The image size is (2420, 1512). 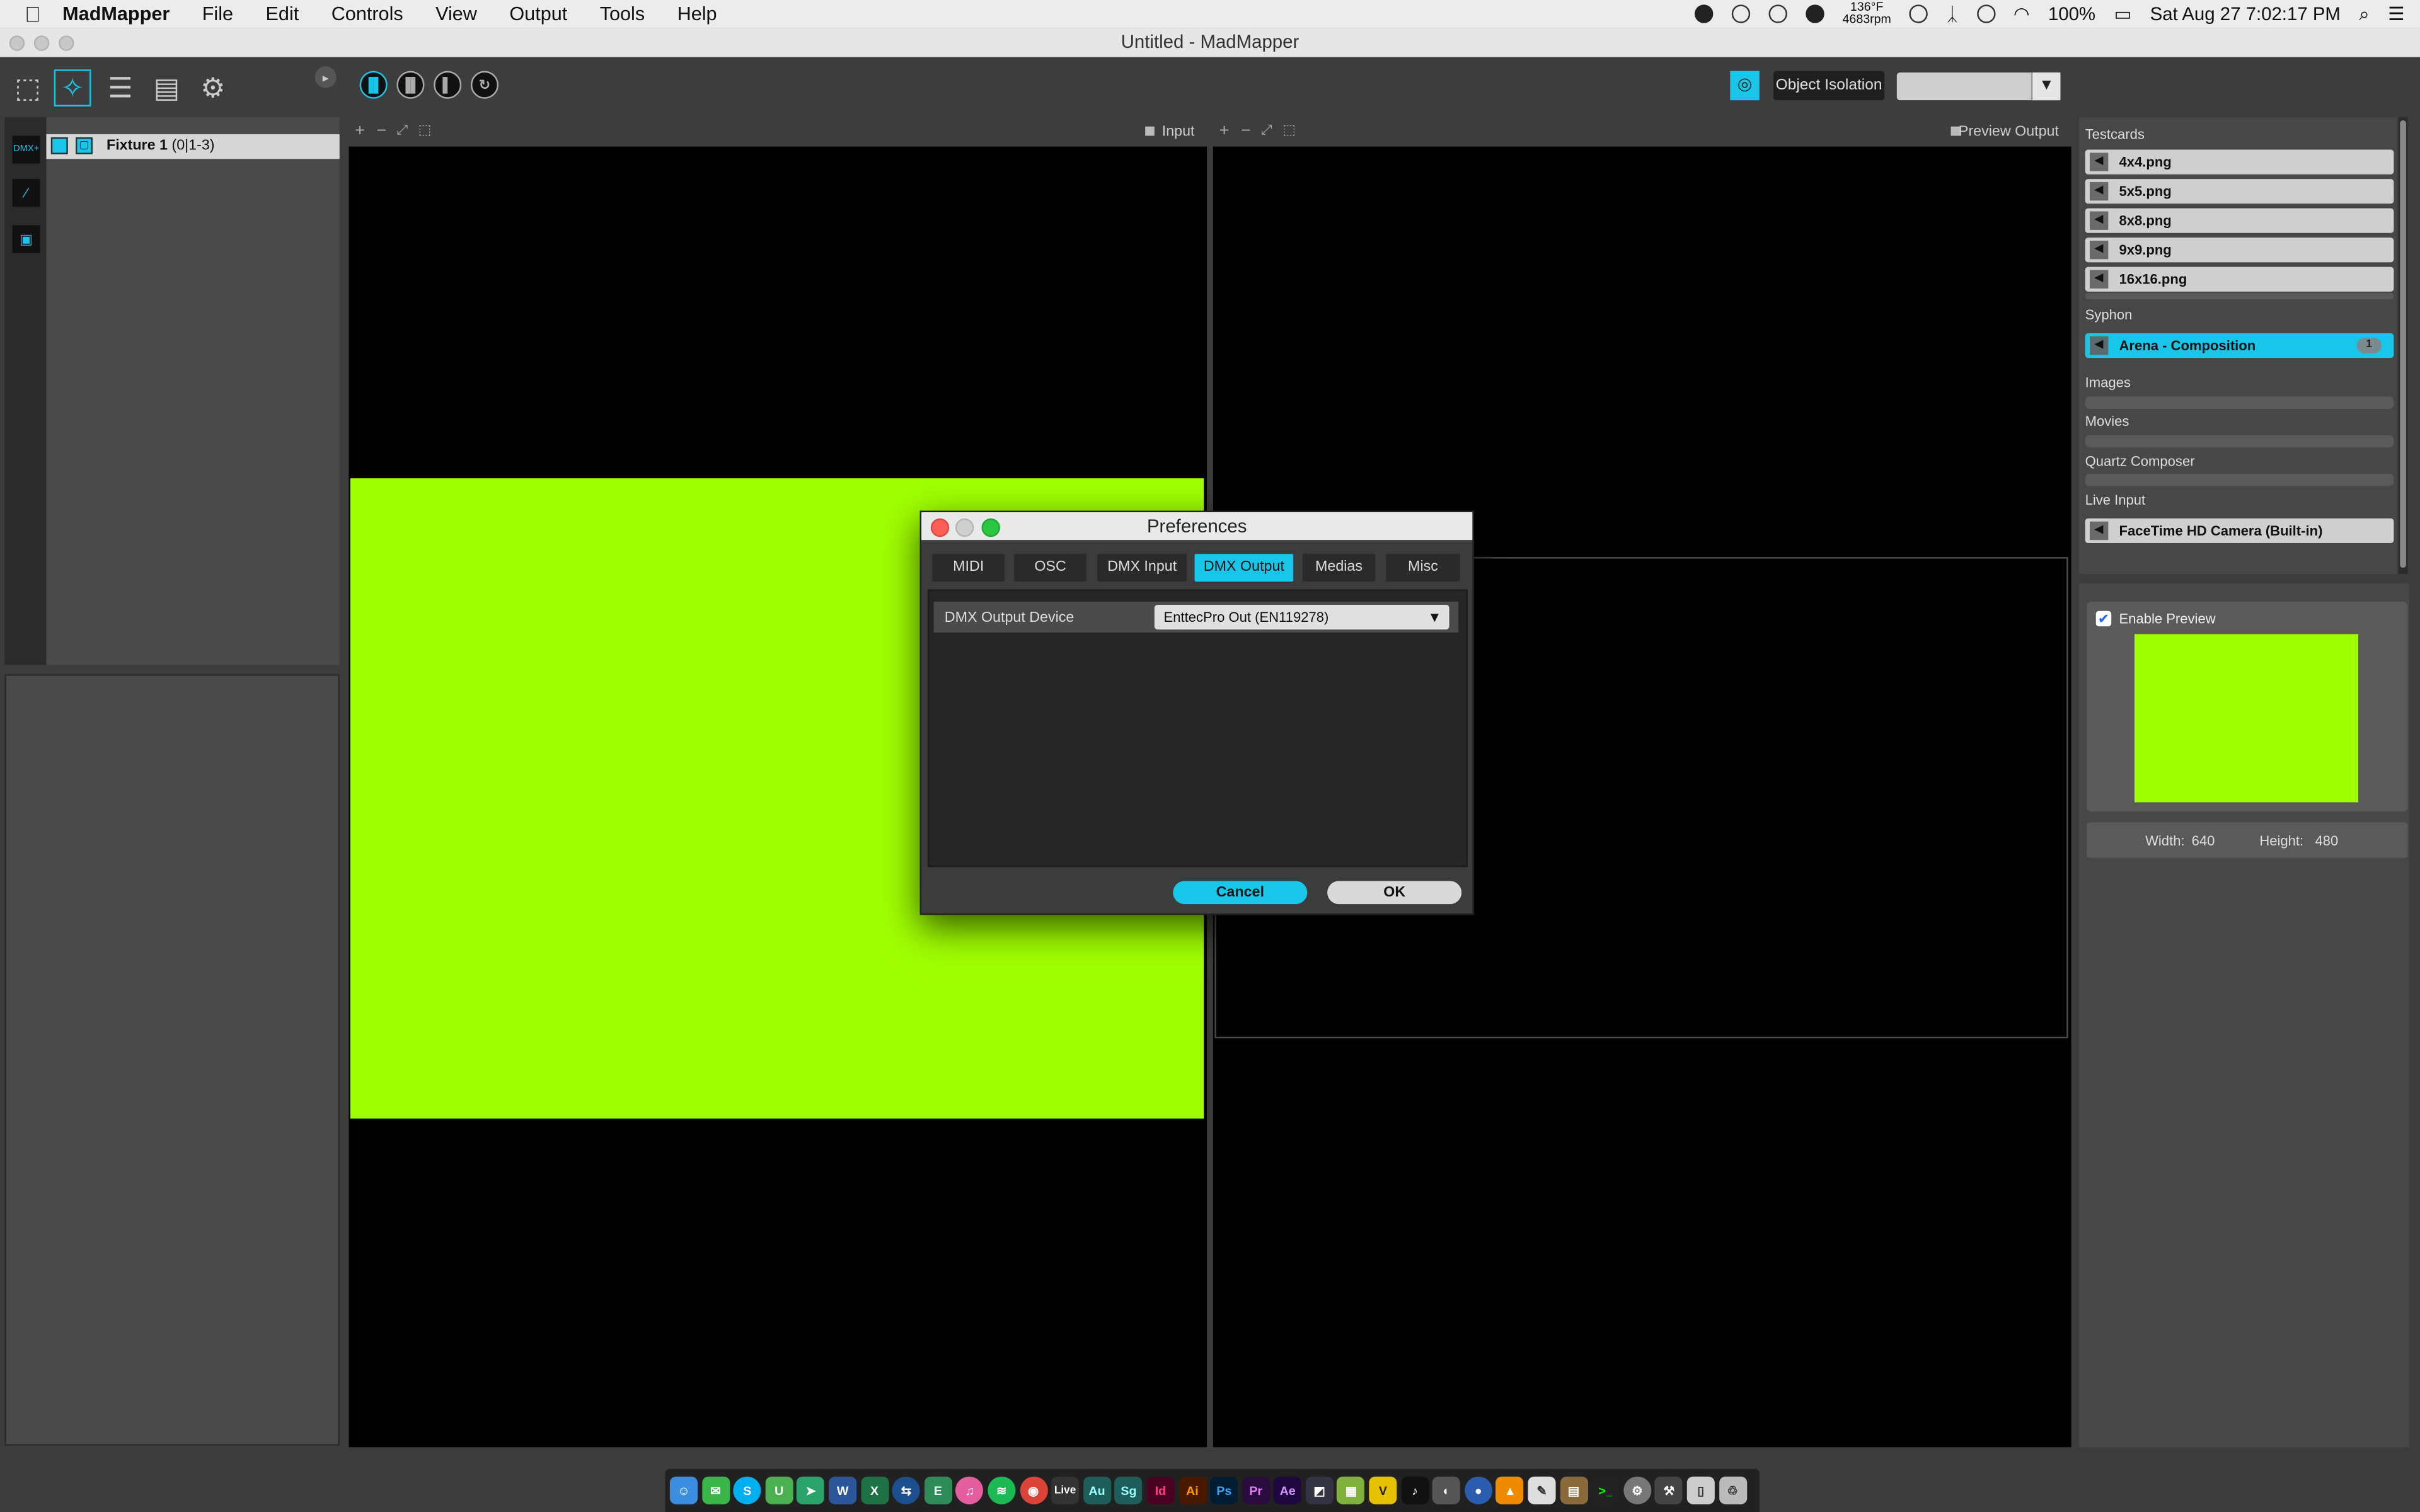 I want to click on settings-gear-icon: ⚙, so click(x=213, y=87).